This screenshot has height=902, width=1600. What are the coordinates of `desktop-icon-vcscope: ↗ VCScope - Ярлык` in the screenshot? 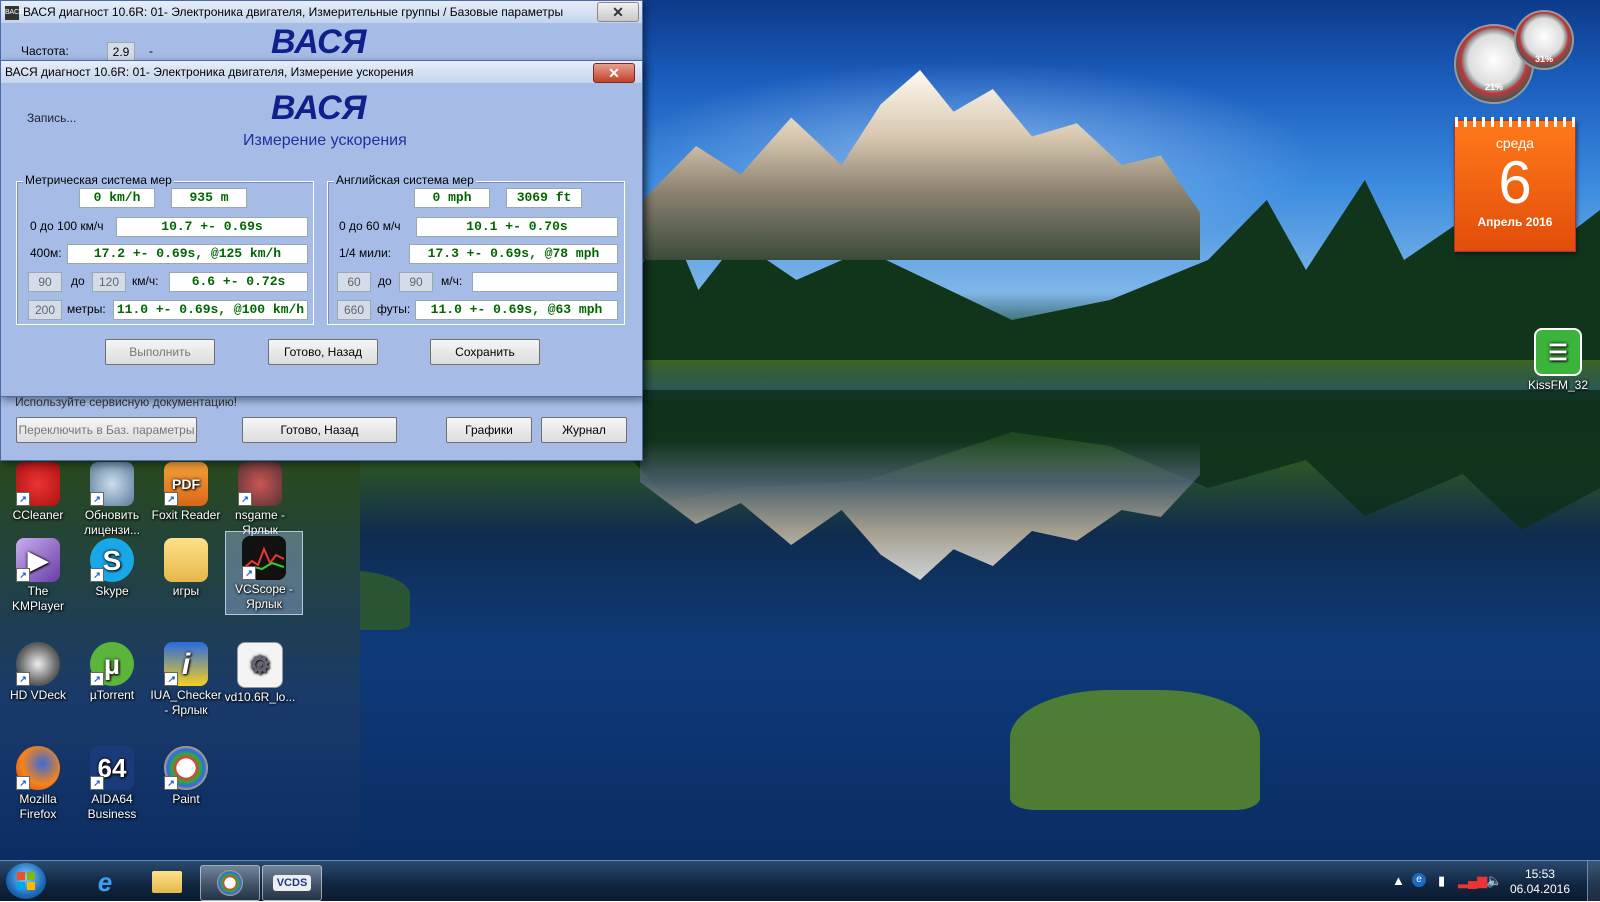 It's located at (264, 573).